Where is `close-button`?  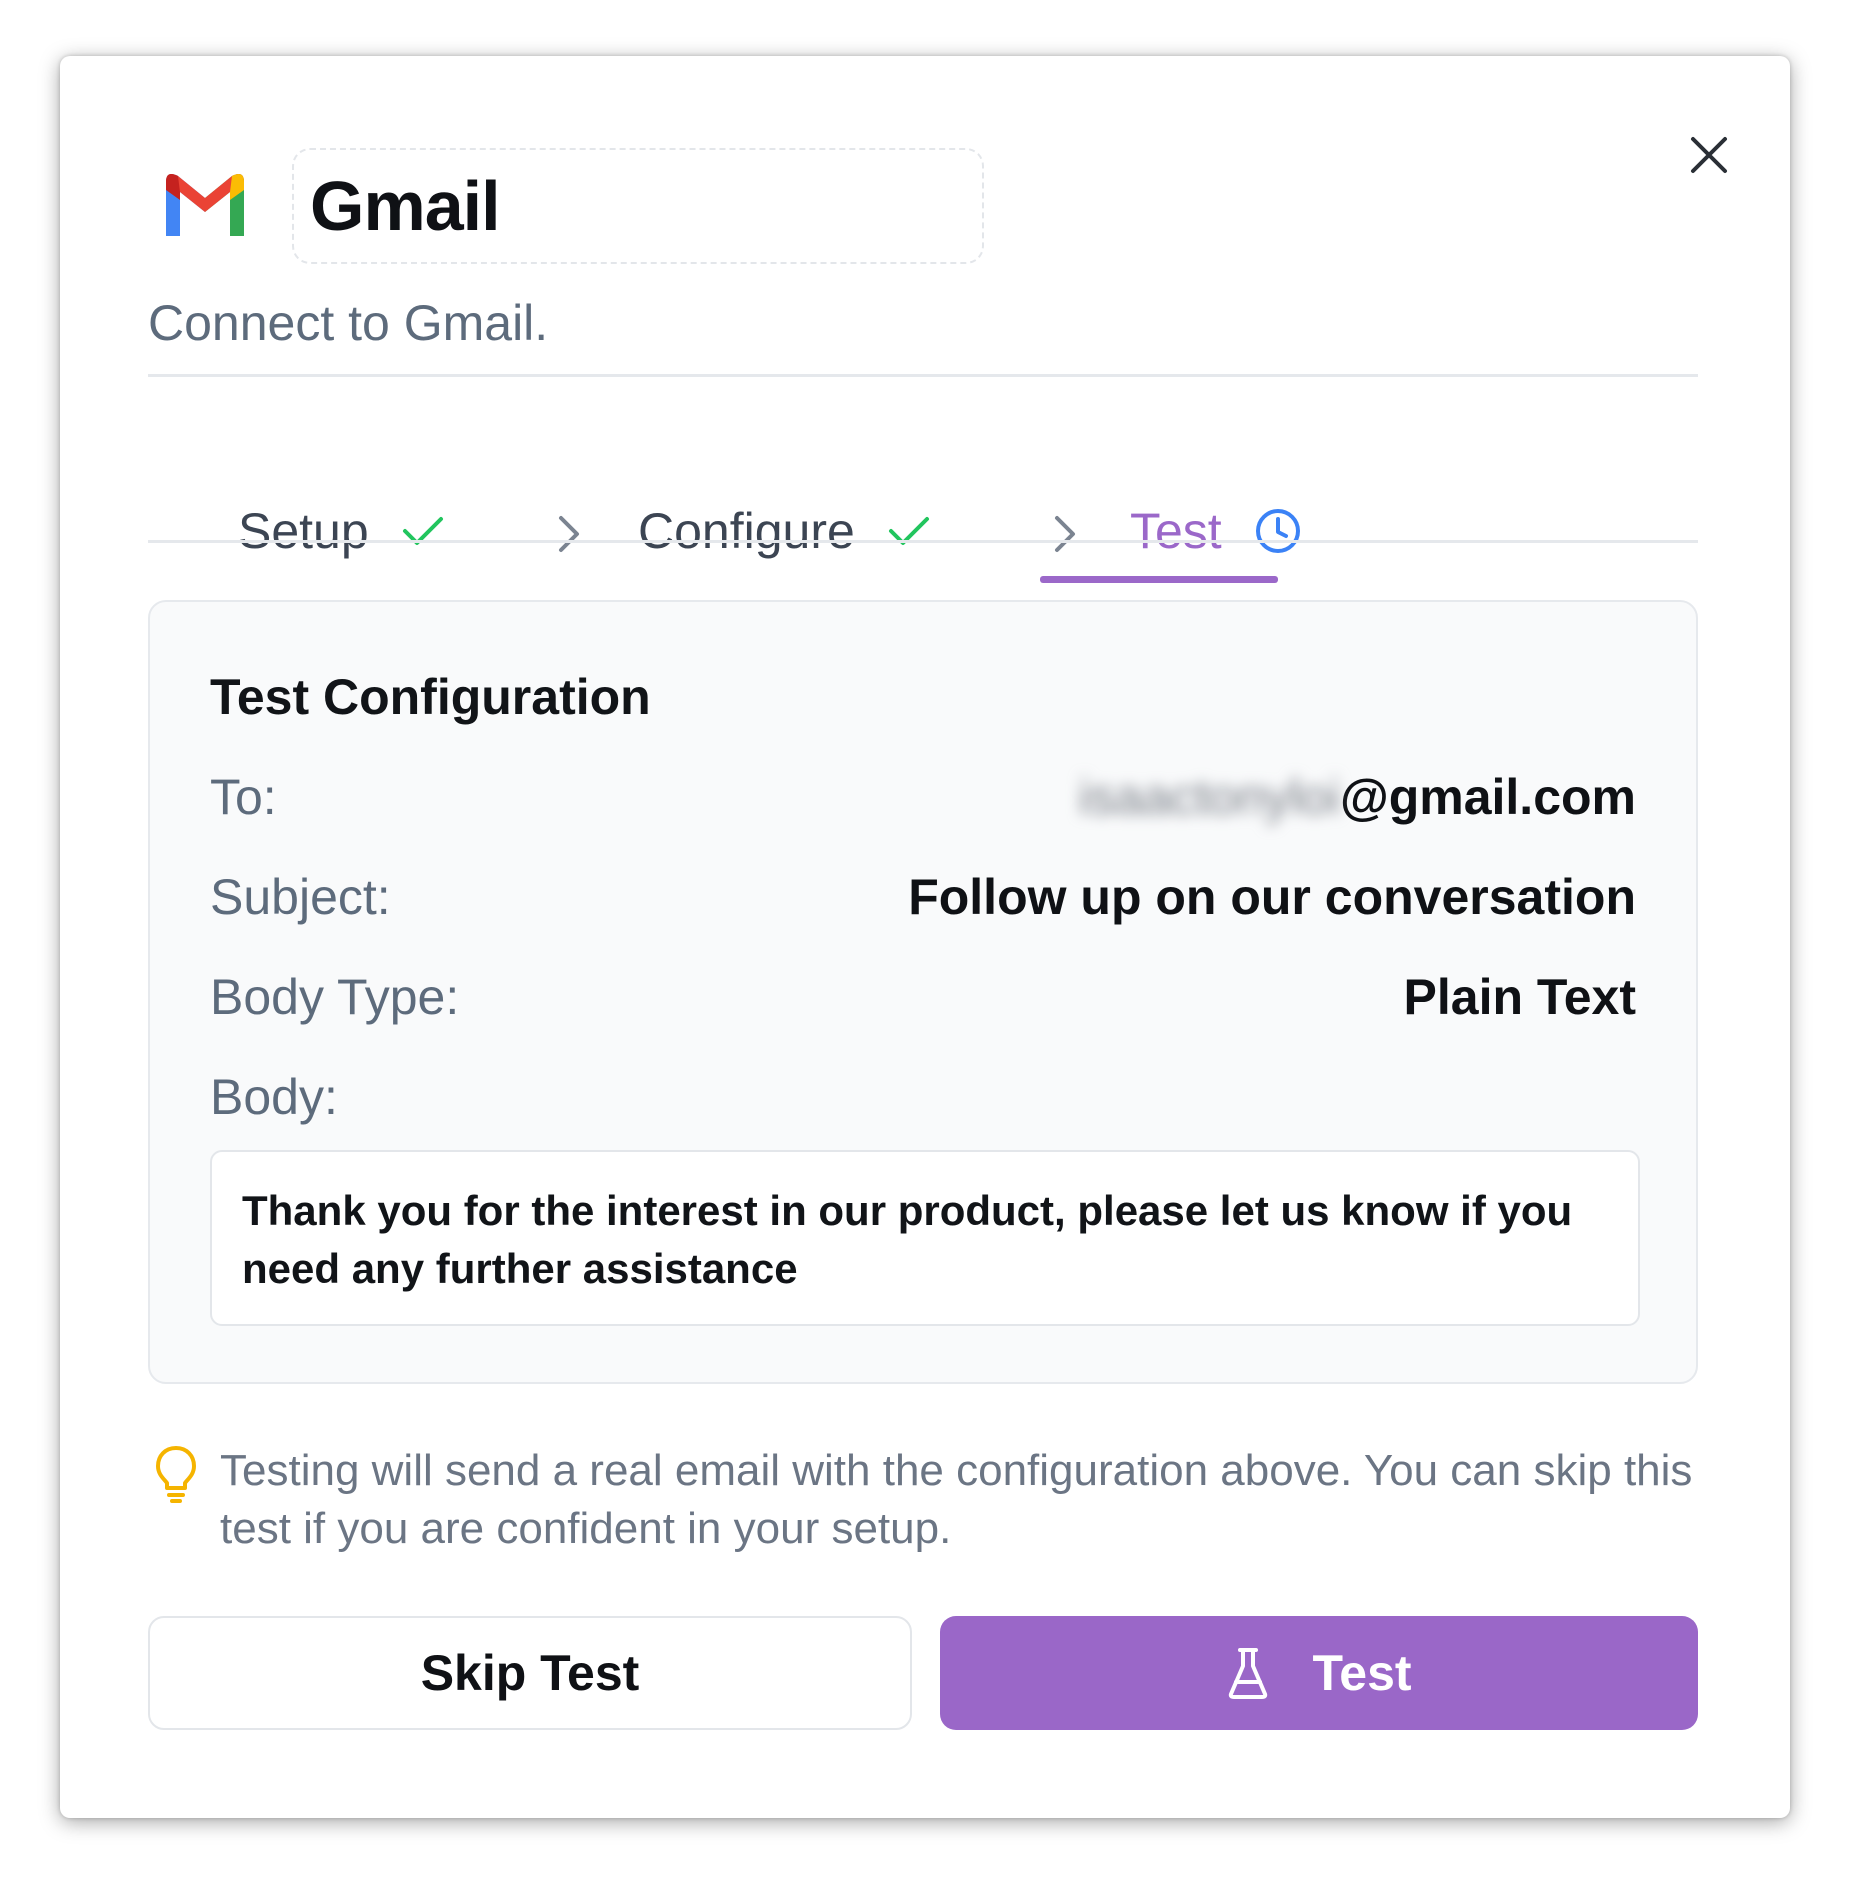 close-button is located at coordinates (1709, 155).